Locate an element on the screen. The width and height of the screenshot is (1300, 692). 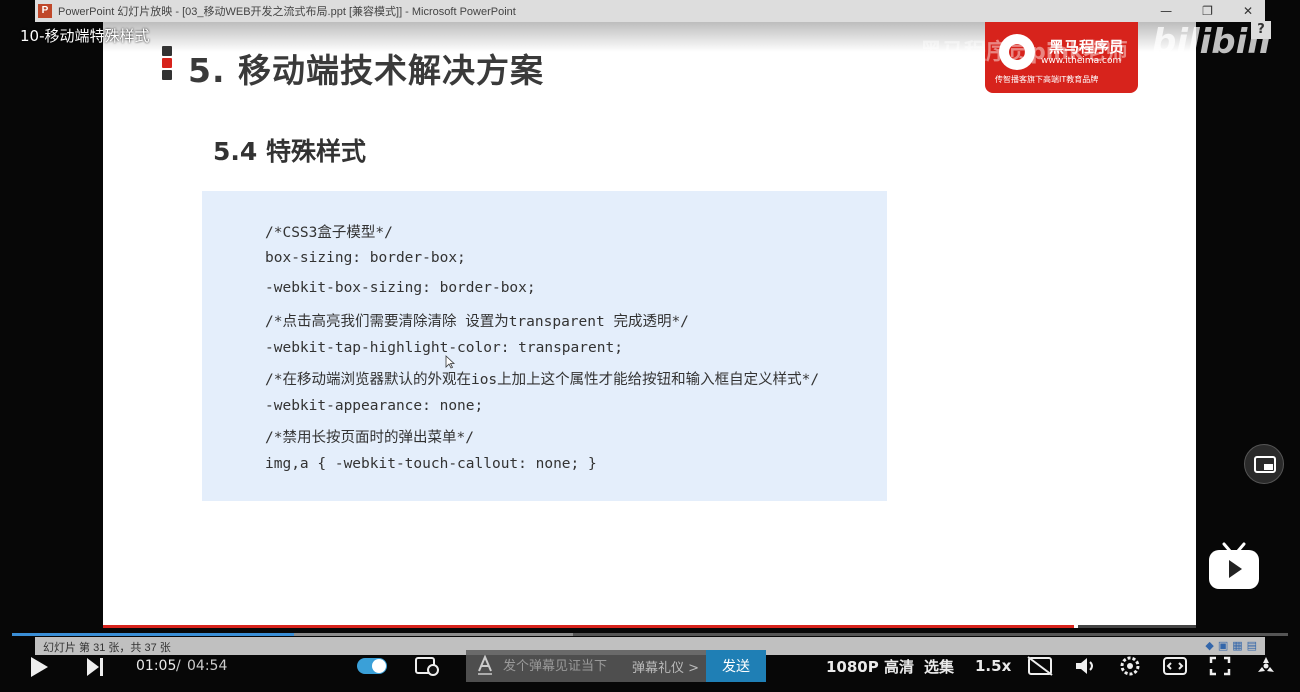
window-controls: — ❐ ✕ is located at coordinates (1206, 11).